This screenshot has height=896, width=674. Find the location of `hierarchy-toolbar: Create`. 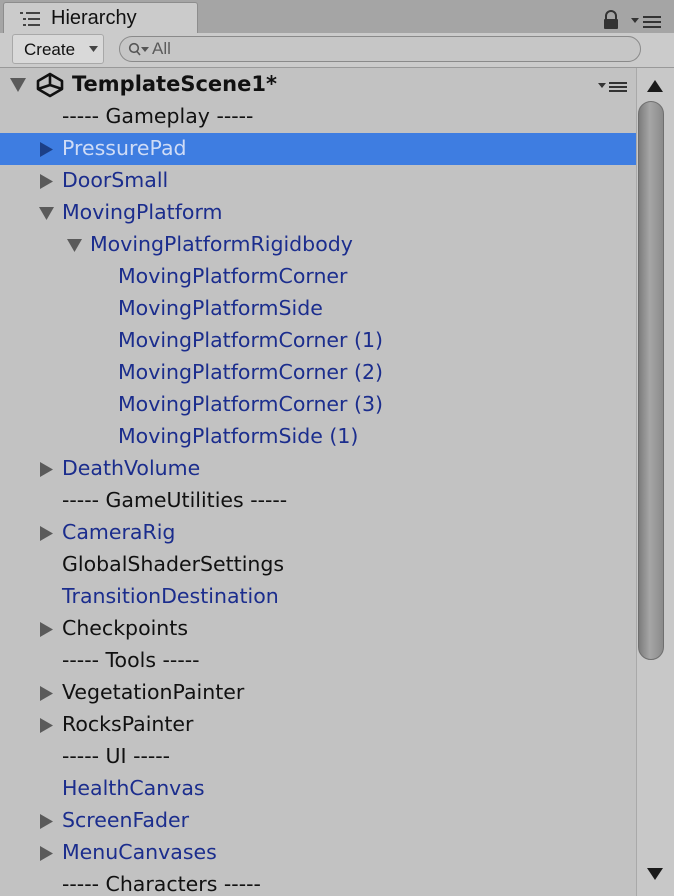

hierarchy-toolbar: Create is located at coordinates (337, 50).